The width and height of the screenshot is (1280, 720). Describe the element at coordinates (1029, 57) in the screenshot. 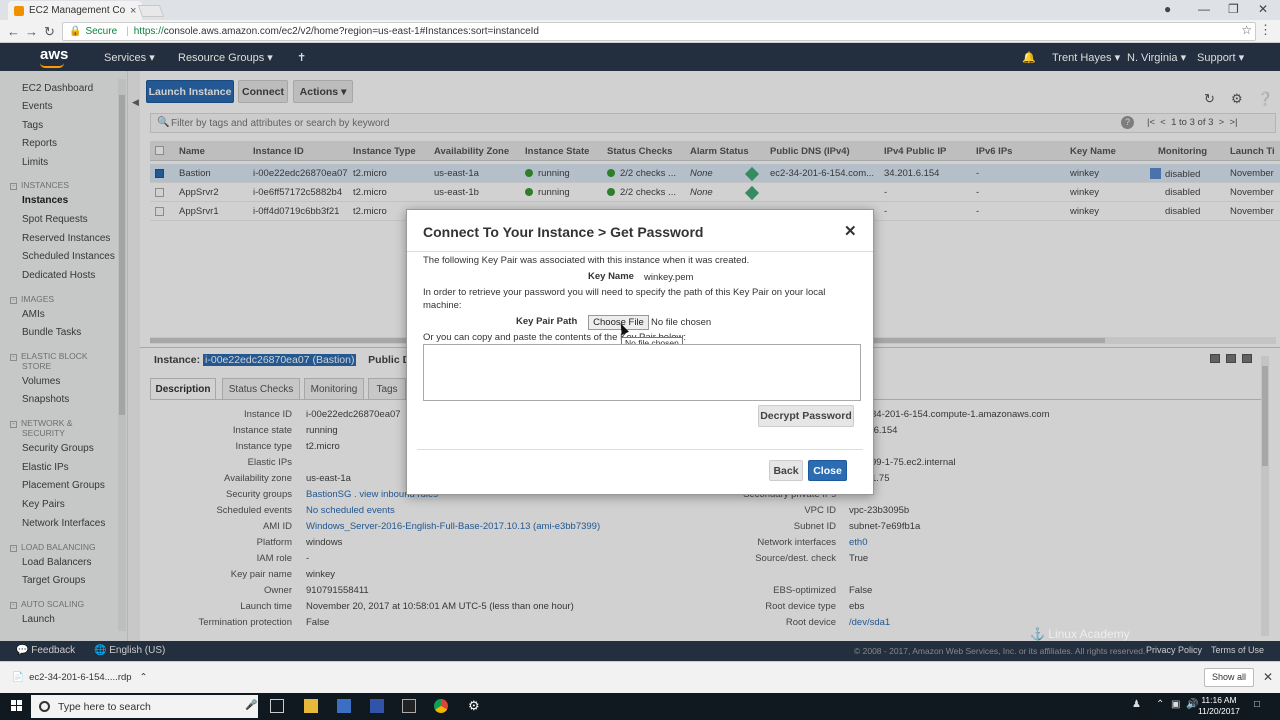

I see `bell-icon: 🔔` at that location.